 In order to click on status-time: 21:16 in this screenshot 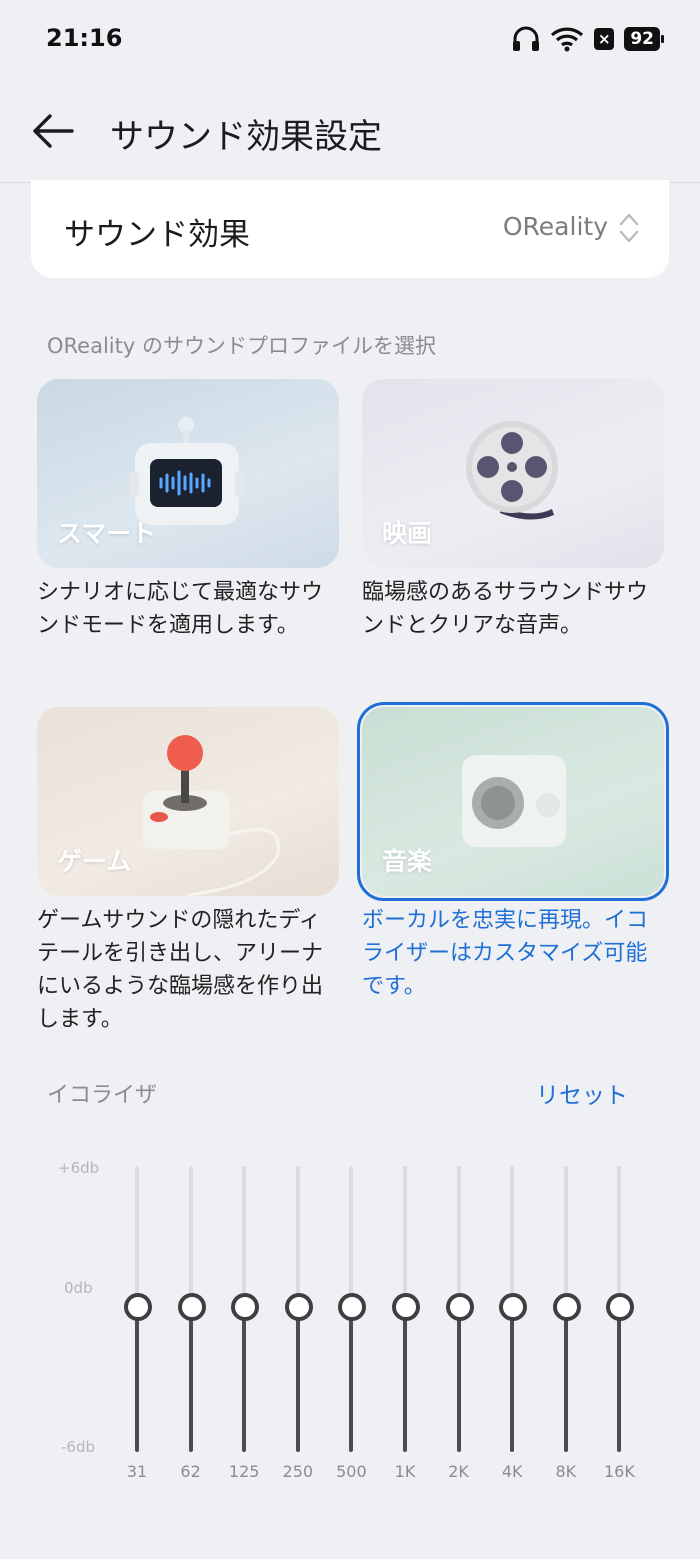, I will do `click(84, 38)`.